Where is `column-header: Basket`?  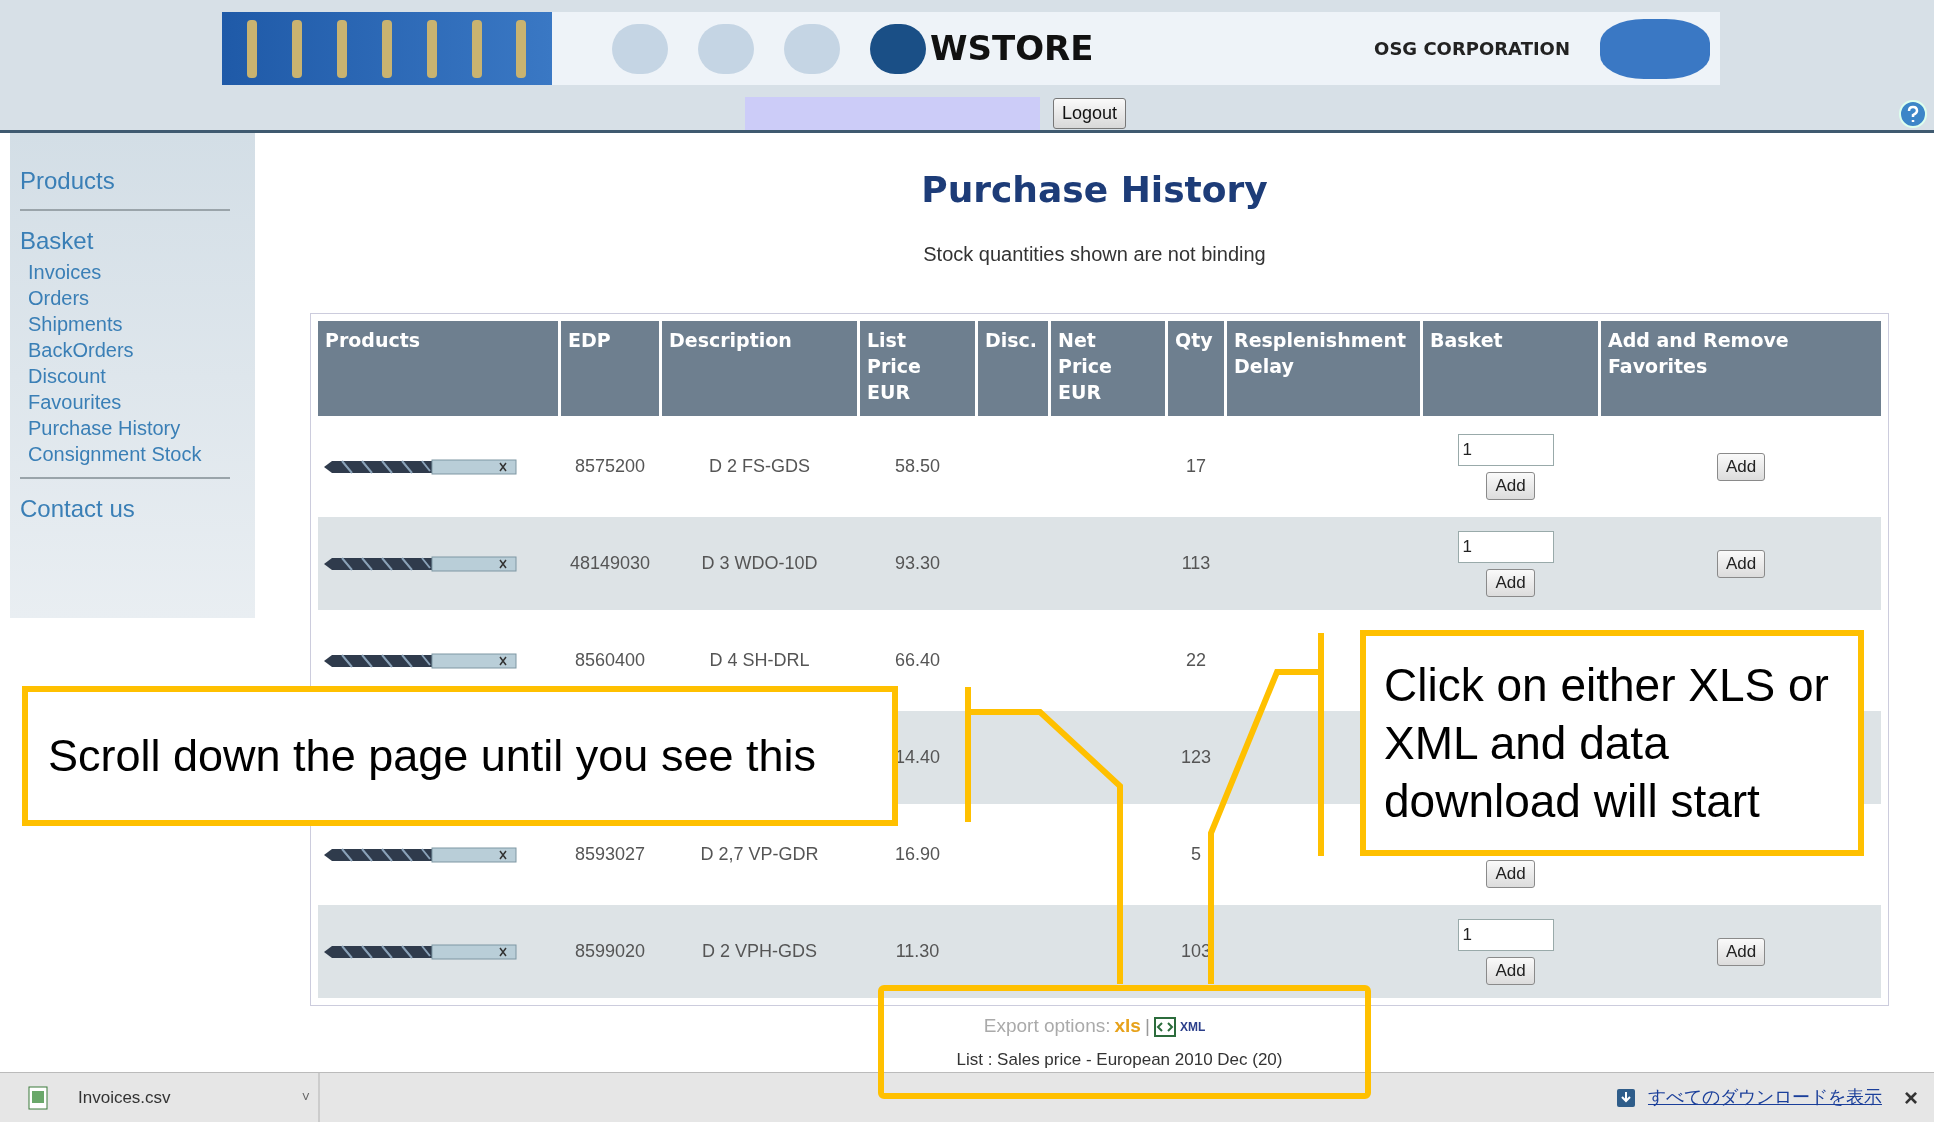 column-header: Basket is located at coordinates (1510, 369).